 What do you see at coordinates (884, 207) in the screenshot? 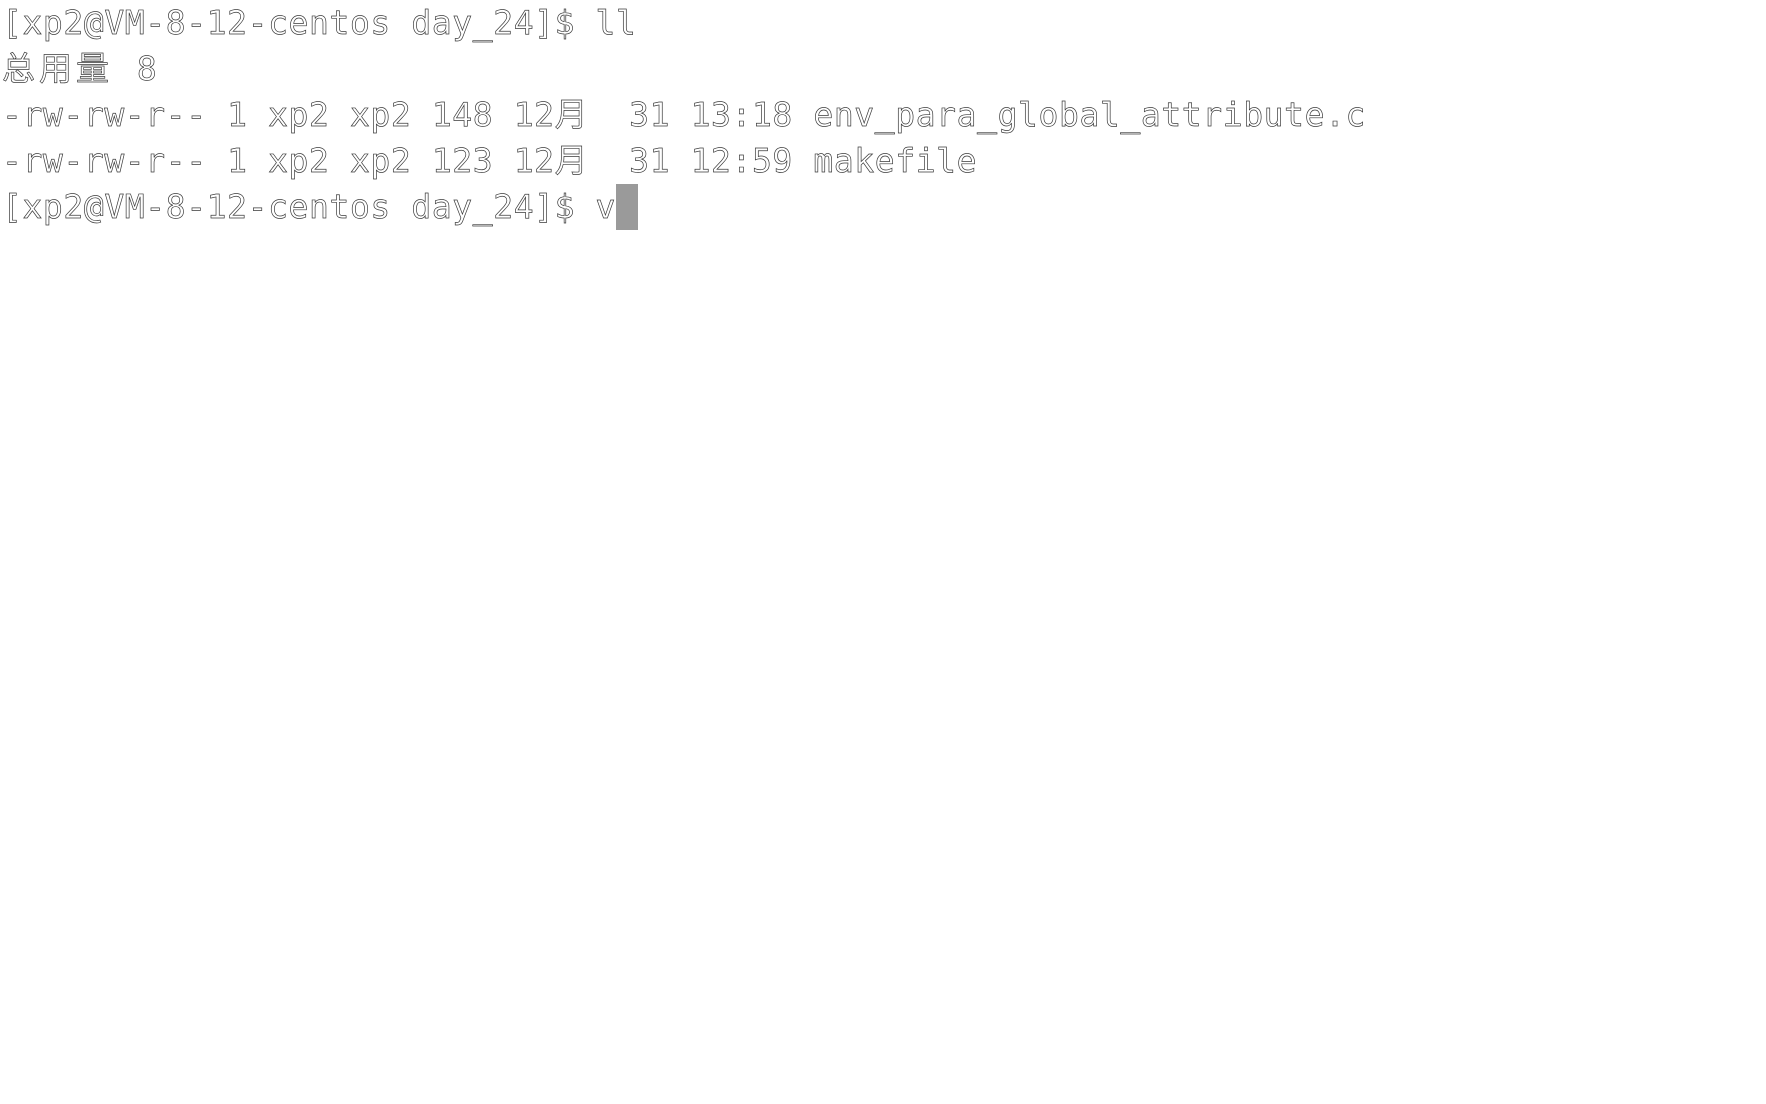
I see `terminal-line-current-prompt: [xp2@VM-8-12-centos day_24]$ v` at bounding box center [884, 207].